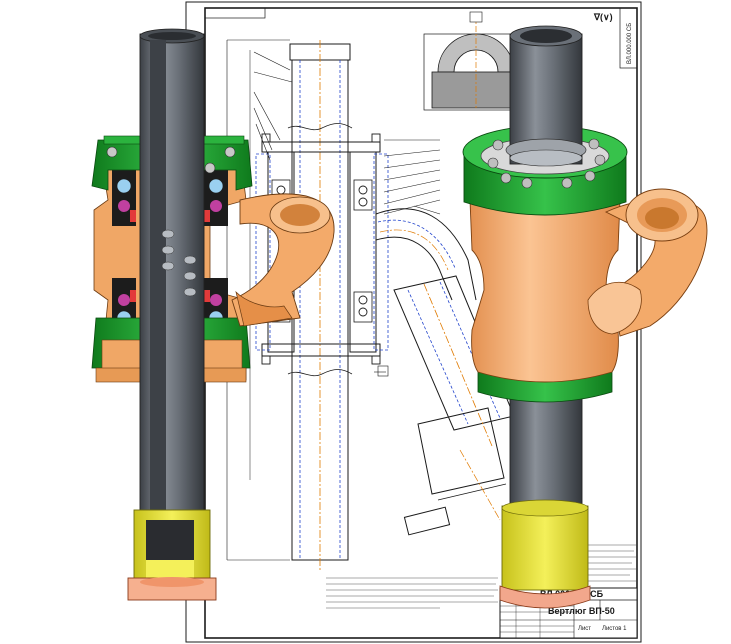  Describe the element at coordinates (614, 629) in the screenshot. I see `sheets-label: Листов 1` at that location.